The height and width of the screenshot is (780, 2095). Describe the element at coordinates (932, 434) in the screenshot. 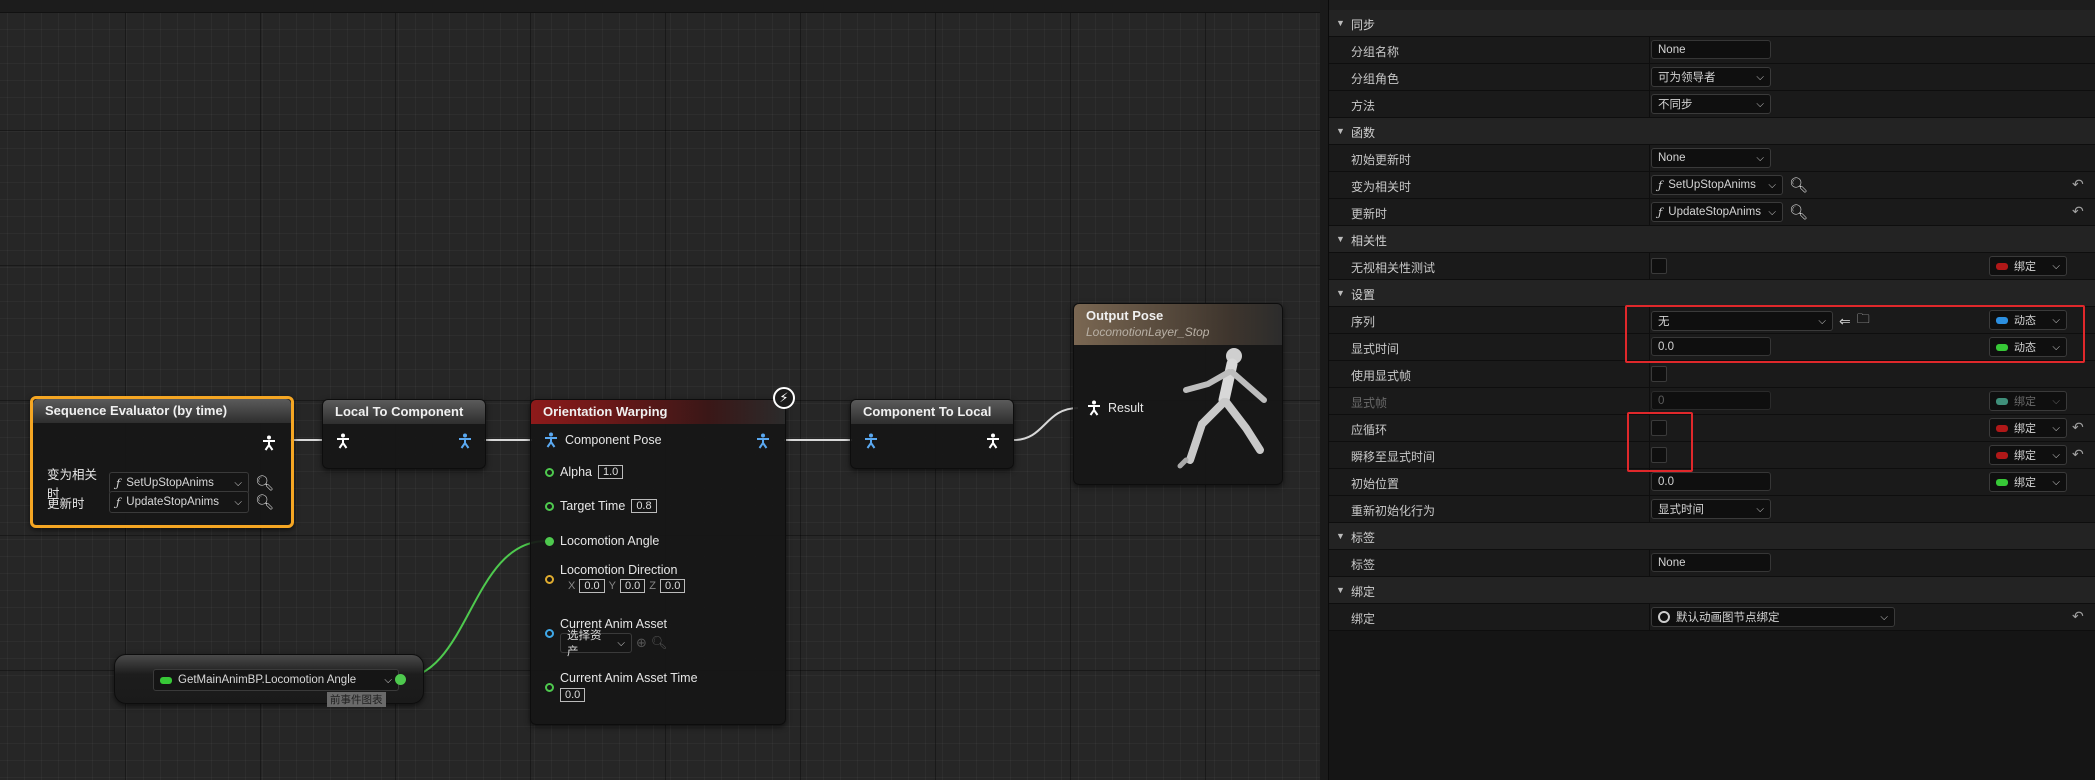

I see `component-to-local-node: Component To Local` at that location.